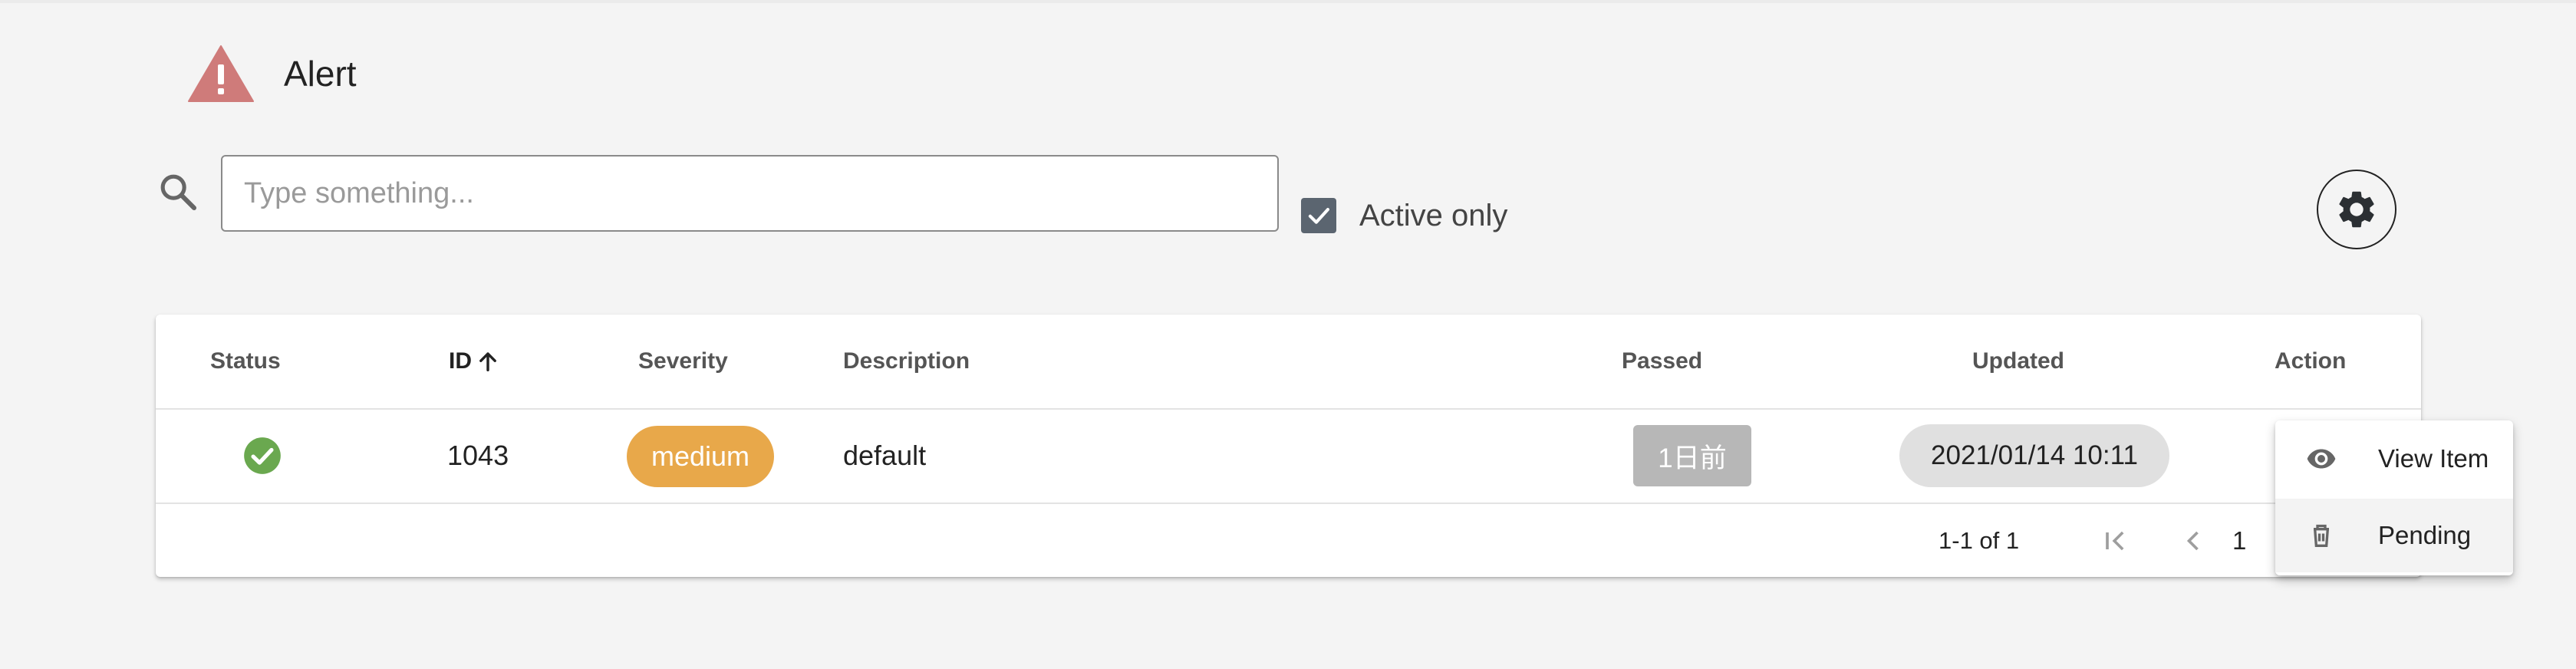  Describe the element at coordinates (1288, 409) in the screenshot. I see `header-divider` at that location.